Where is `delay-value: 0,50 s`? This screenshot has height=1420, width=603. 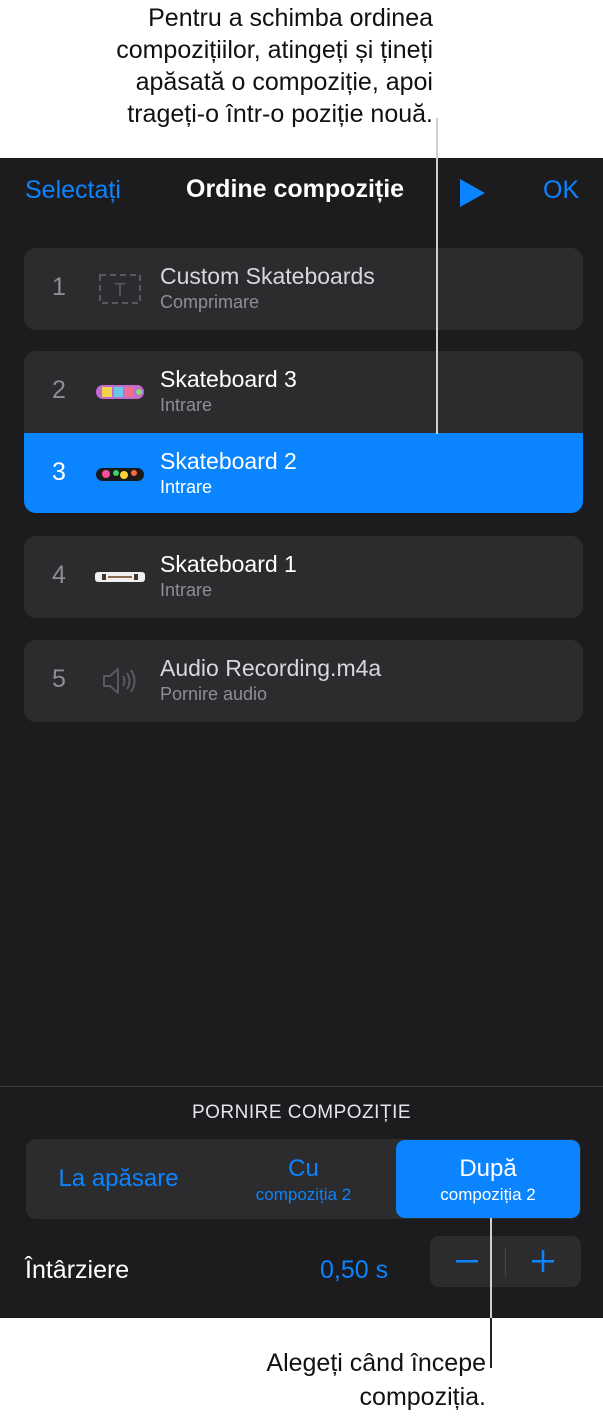 delay-value: 0,50 s is located at coordinates (354, 1270).